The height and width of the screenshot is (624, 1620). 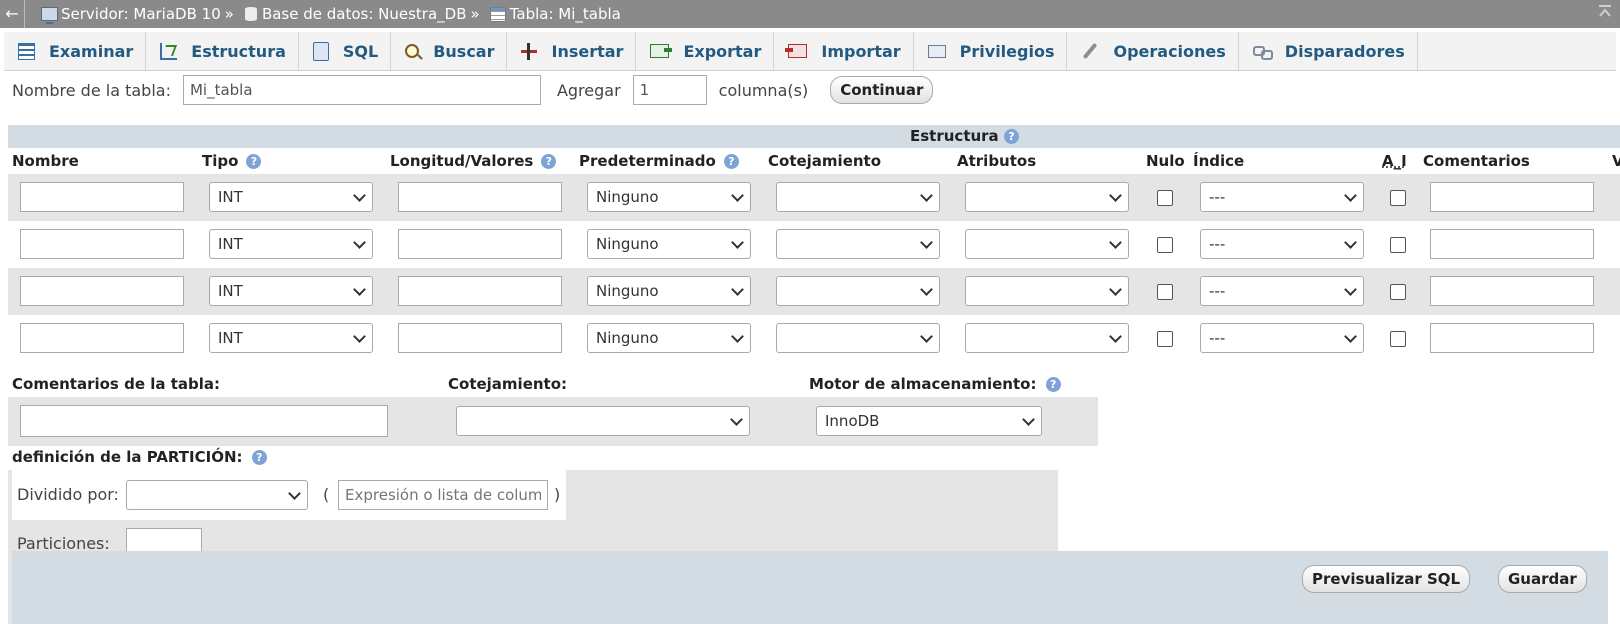 What do you see at coordinates (1542, 579) in the screenshot?
I see `save-button: Guardar` at bounding box center [1542, 579].